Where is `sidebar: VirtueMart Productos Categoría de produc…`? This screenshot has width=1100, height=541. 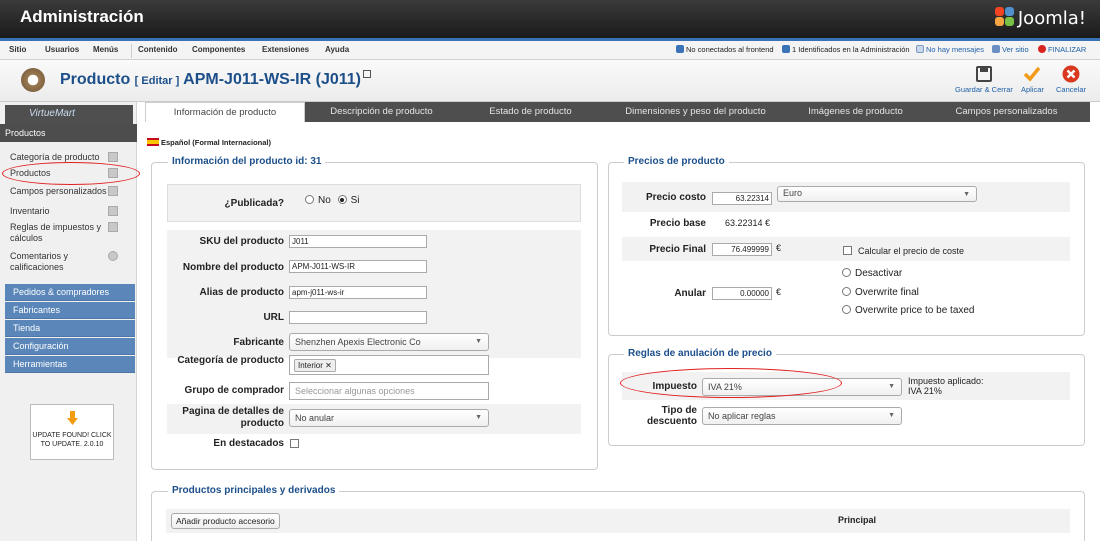 sidebar: VirtueMart Productos Categoría de produc… is located at coordinates (70, 321).